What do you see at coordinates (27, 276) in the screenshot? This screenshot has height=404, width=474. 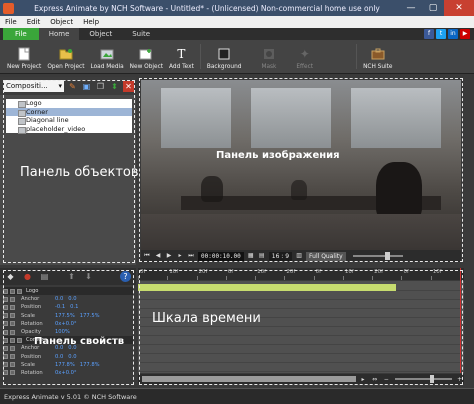 I see `record-icon: ●` at bounding box center [27, 276].